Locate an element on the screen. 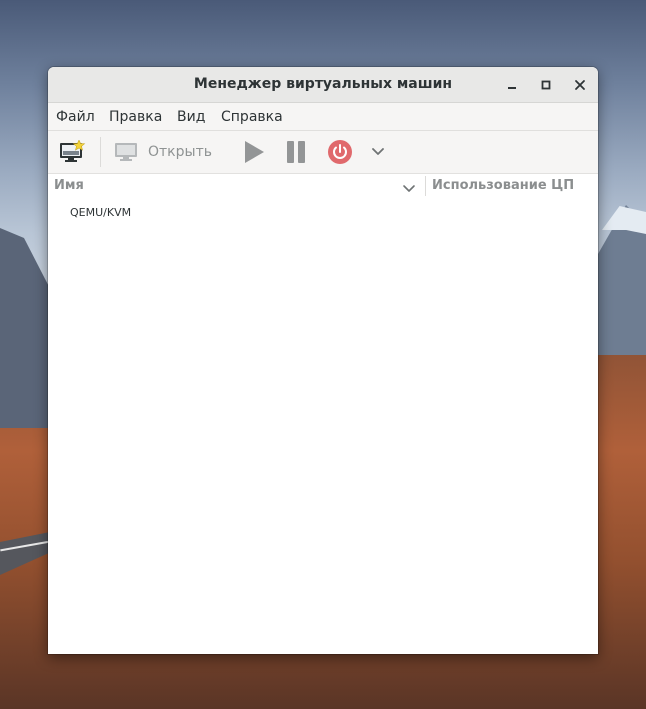  open-button: Открыть is located at coordinates (167, 152).